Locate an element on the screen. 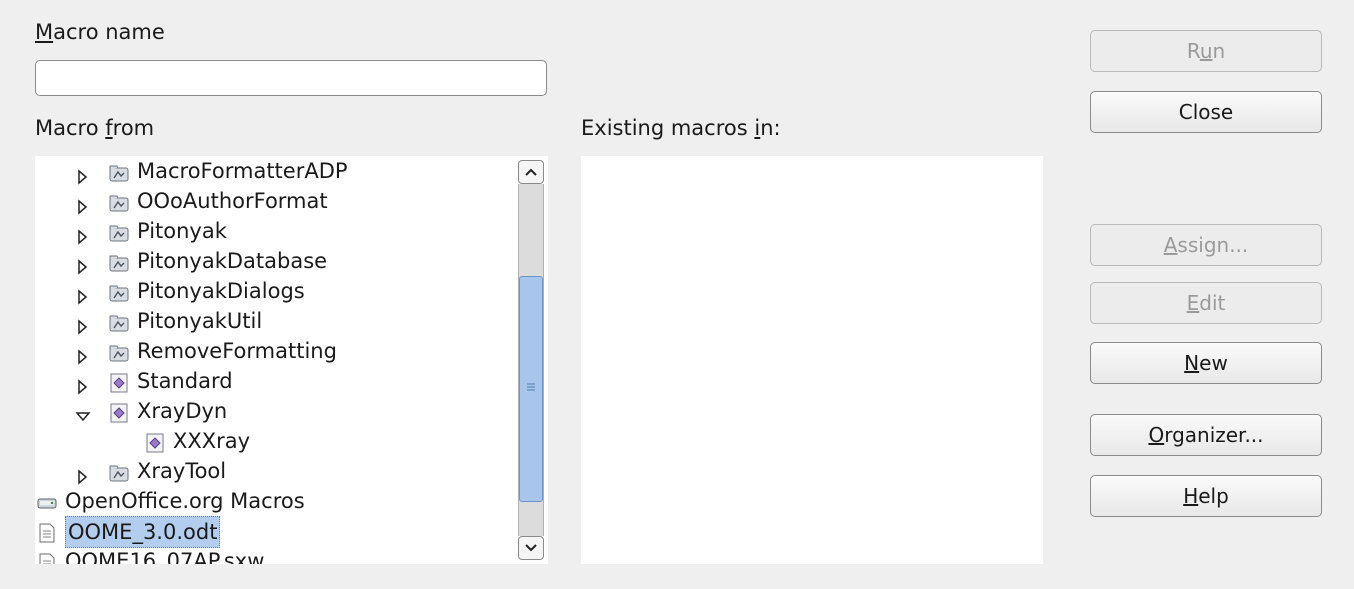 This screenshot has width=1354, height=589. existing-macros-label-post: n: is located at coordinates (770, 128).